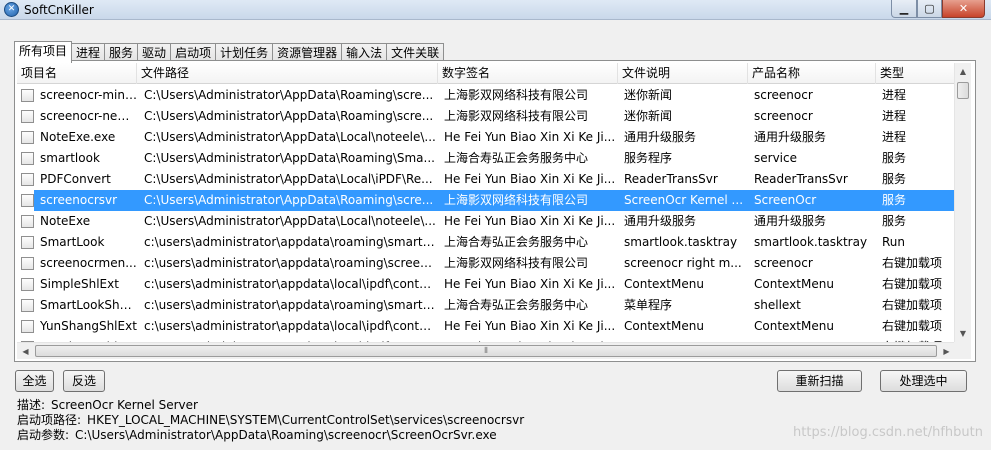 The width and height of the screenshot is (991, 450). Describe the element at coordinates (962, 350) in the screenshot. I see `scrollbar-corner` at that location.